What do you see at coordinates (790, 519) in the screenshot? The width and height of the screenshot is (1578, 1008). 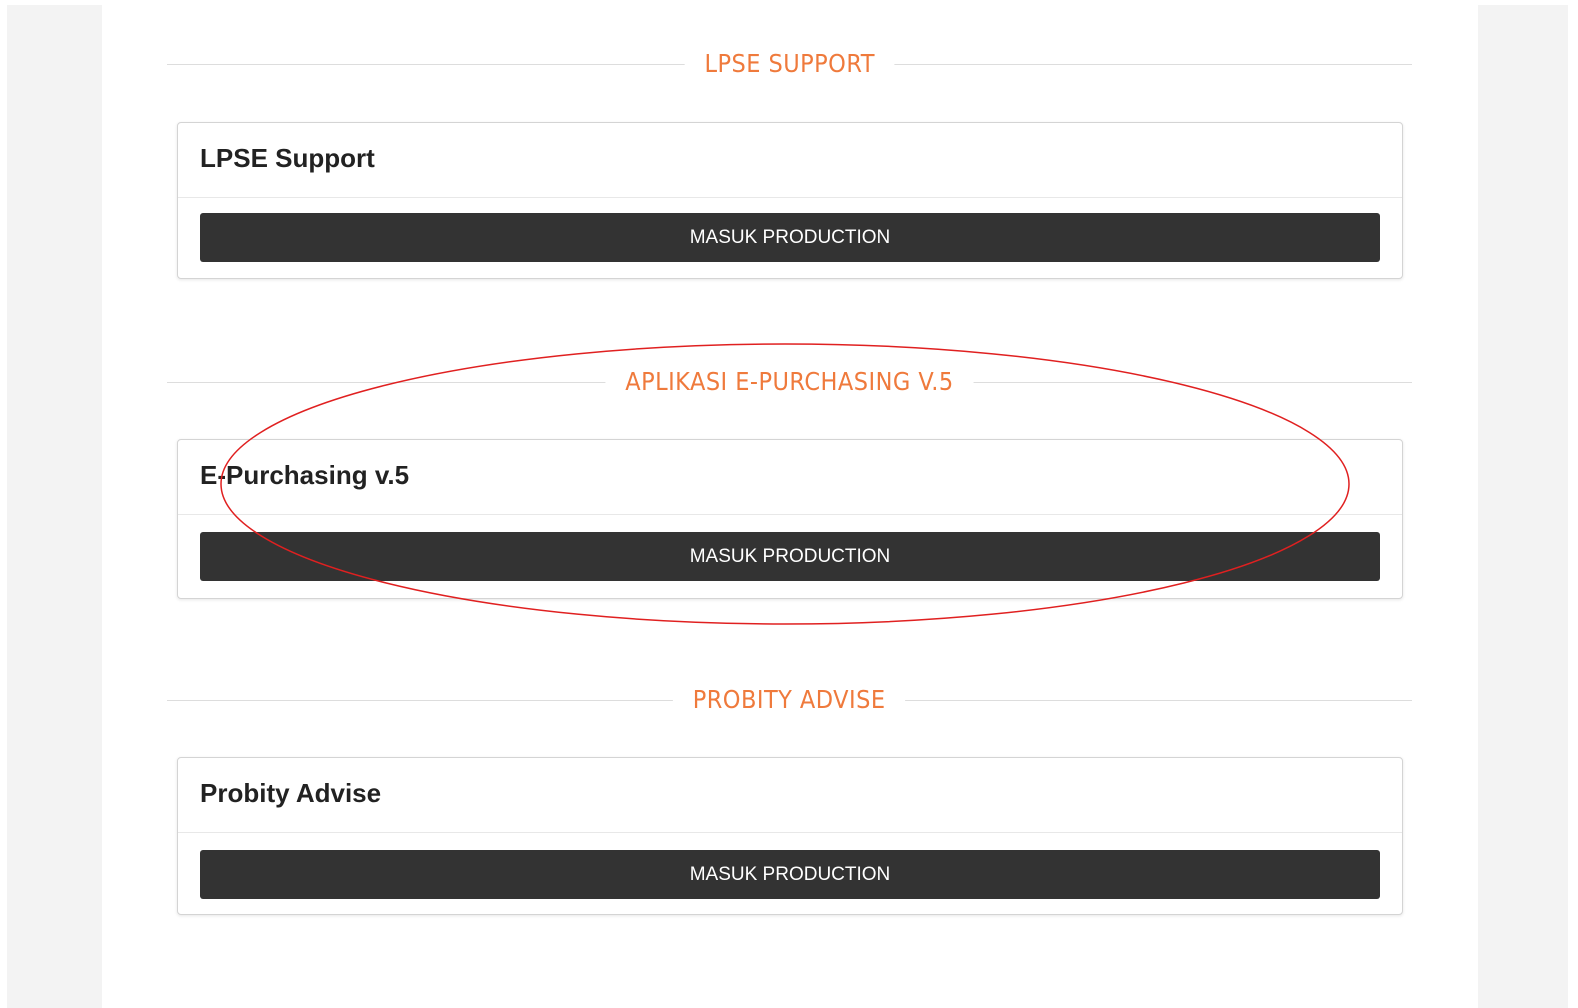 I see `app-card-e-purchasing: E-Purchasing v.5 MASUK PRODUCTION` at bounding box center [790, 519].